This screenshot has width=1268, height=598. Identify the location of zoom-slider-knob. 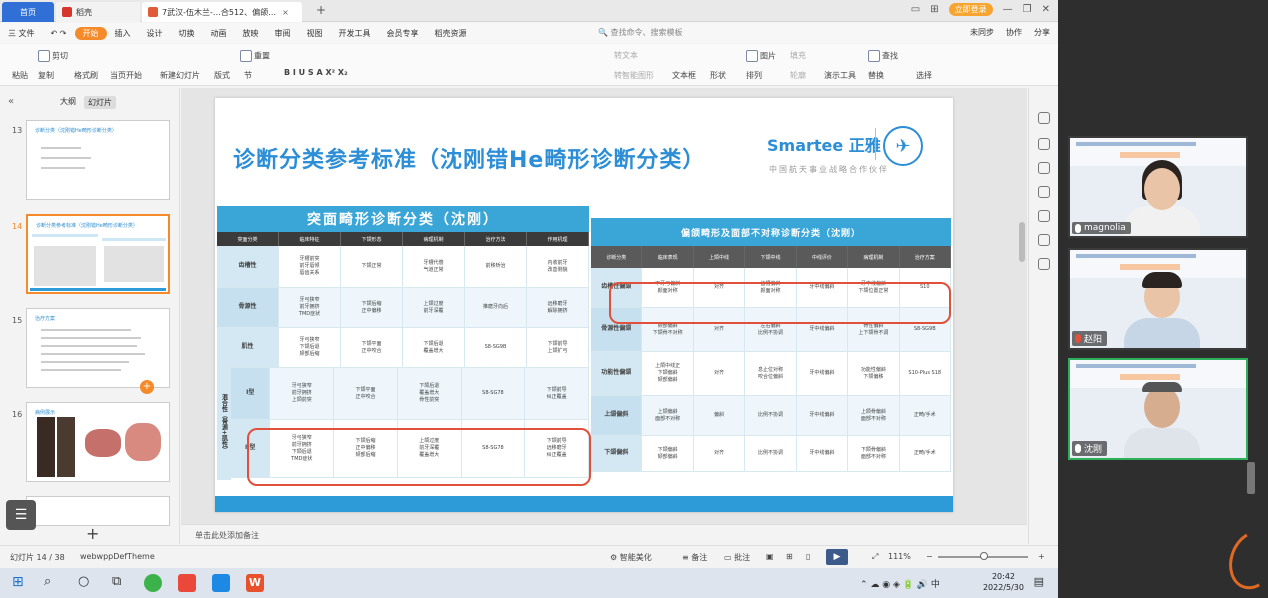
(984, 556).